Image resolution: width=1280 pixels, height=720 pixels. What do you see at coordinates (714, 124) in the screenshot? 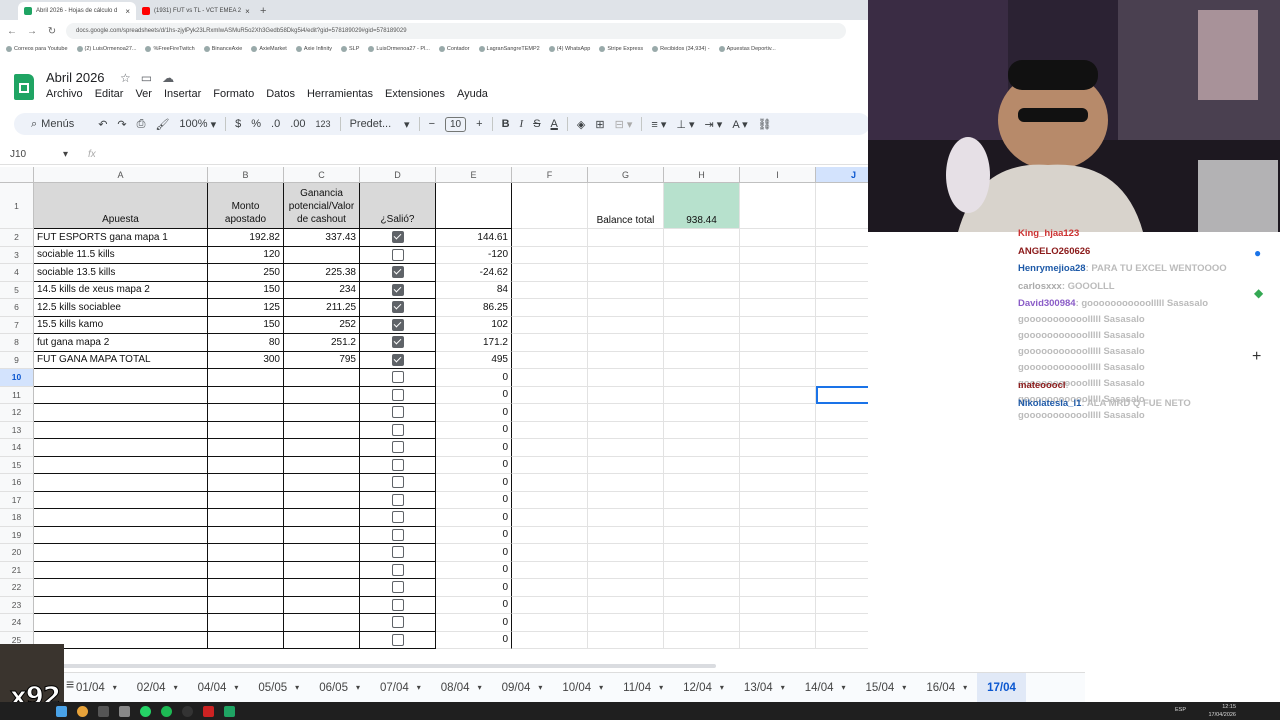
I see `text-wrap-icon: ⇥ ▾` at bounding box center [714, 124].